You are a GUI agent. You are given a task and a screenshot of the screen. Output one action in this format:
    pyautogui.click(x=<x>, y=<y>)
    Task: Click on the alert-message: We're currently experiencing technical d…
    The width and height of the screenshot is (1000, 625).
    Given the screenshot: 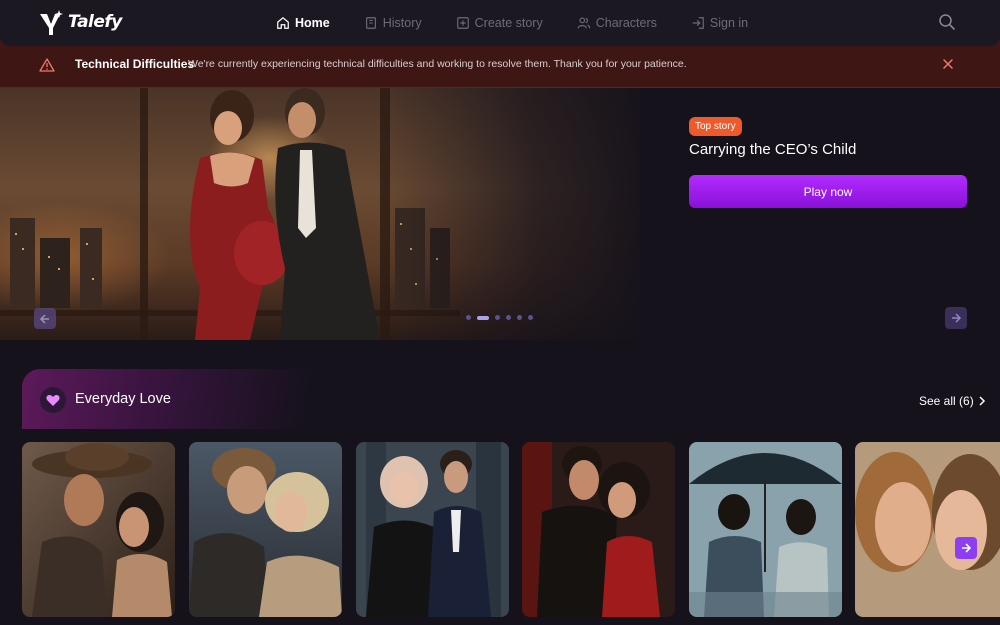 What is the action you would take?
    pyautogui.click(x=437, y=64)
    